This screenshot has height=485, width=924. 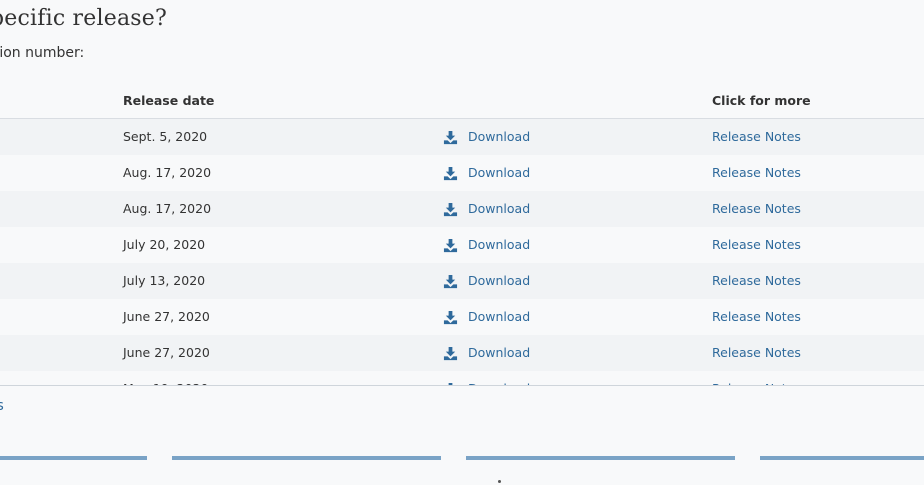 What do you see at coordinates (761, 100) in the screenshot?
I see `column-header-click-for-more: Click for more` at bounding box center [761, 100].